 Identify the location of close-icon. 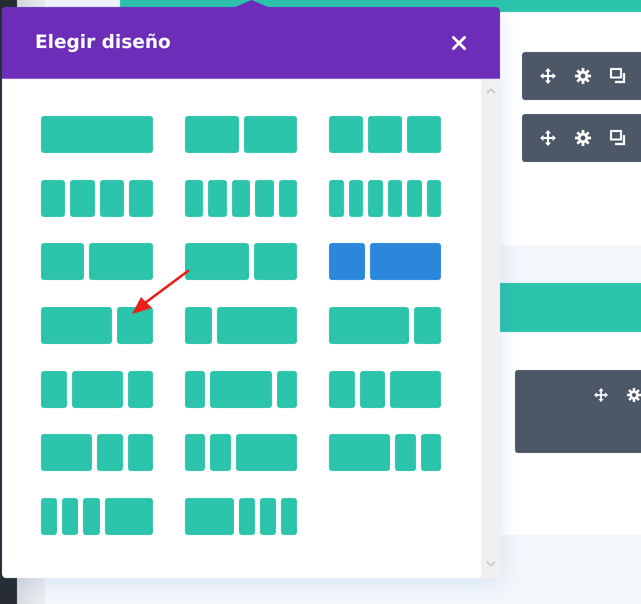
(459, 43).